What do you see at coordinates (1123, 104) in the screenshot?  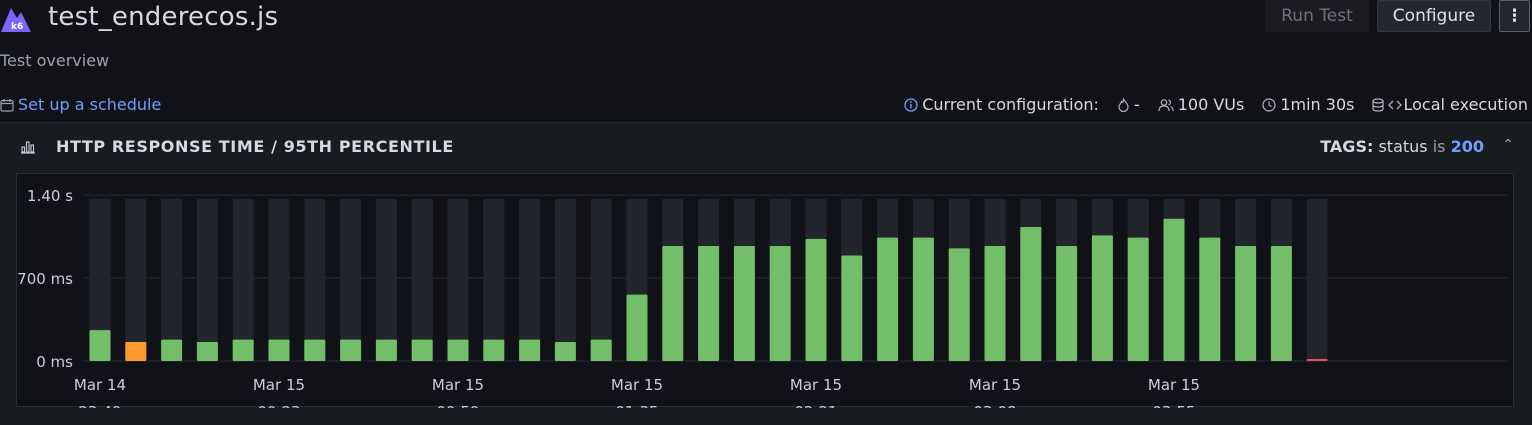 I see `fire-icon` at bounding box center [1123, 104].